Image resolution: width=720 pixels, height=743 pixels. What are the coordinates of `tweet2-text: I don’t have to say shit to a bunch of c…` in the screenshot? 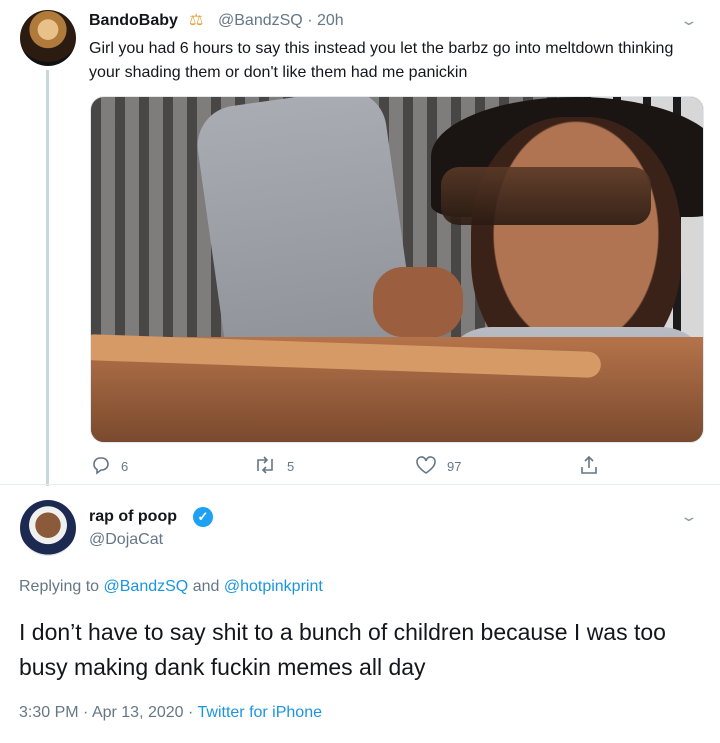 It's located at (342, 649).